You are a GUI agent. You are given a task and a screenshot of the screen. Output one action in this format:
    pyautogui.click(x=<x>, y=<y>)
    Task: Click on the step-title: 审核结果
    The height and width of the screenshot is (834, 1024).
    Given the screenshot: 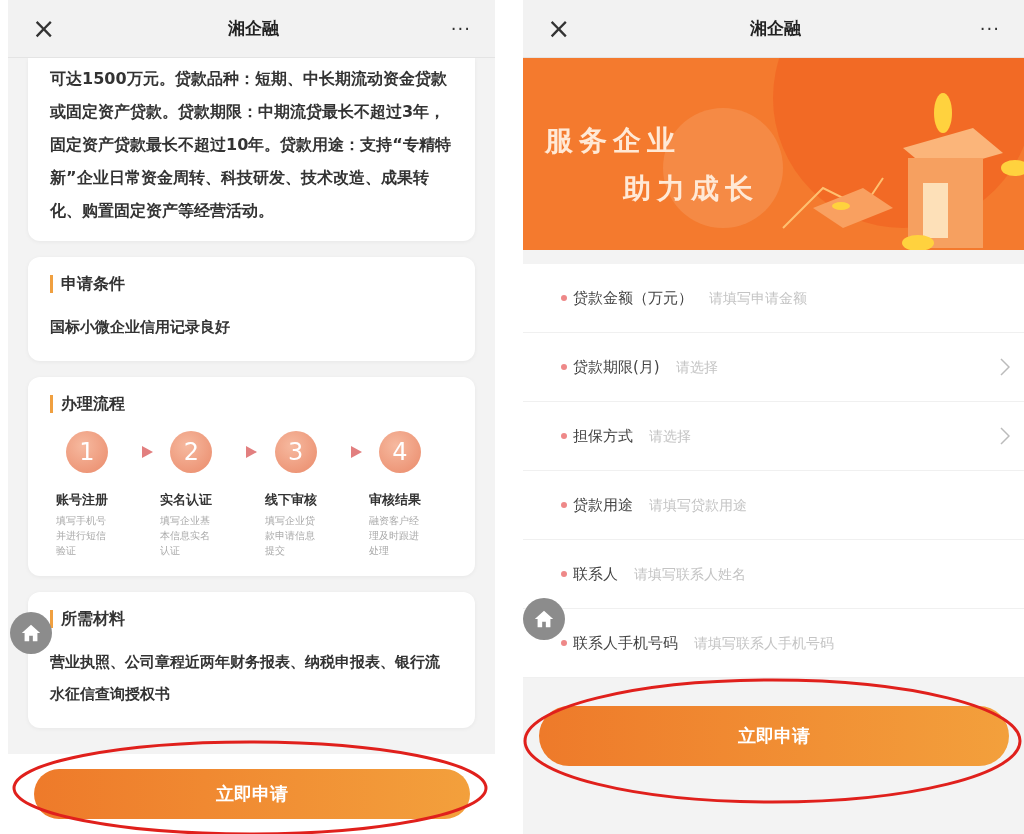 What is the action you would take?
    pyautogui.click(x=394, y=500)
    